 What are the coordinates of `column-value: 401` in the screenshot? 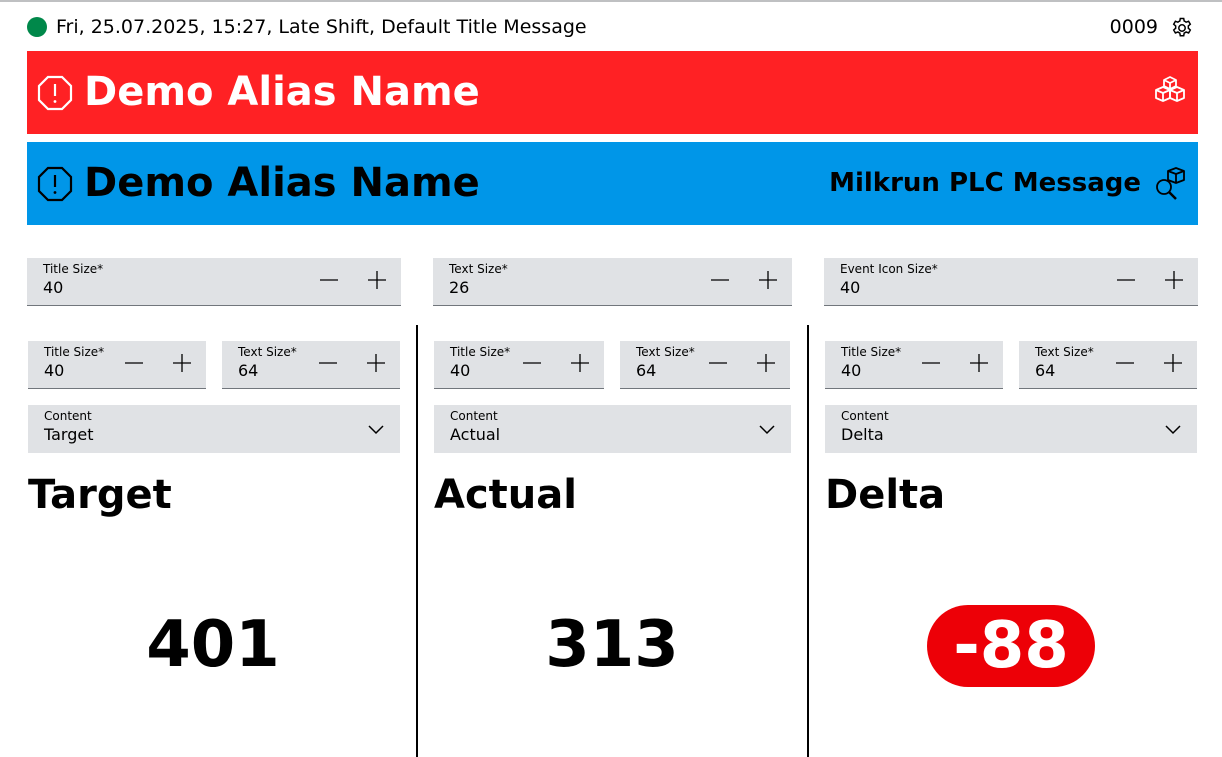 It's located at (213, 645).